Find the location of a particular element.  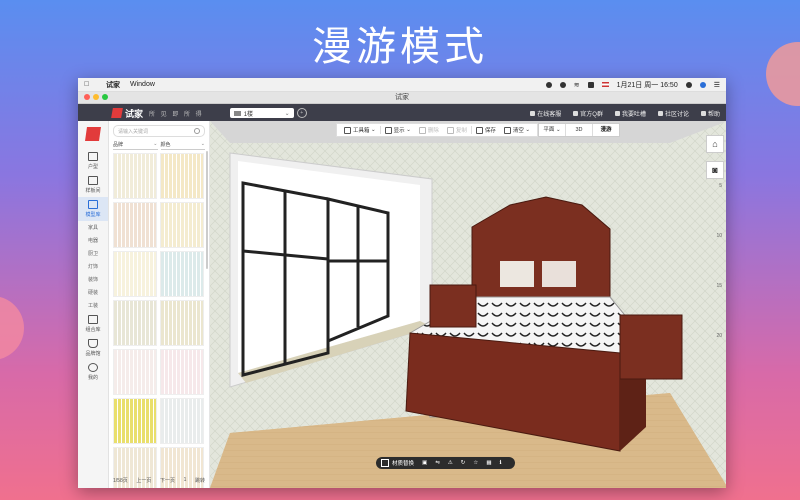

jump-button: 跳转 is located at coordinates (200, 480).